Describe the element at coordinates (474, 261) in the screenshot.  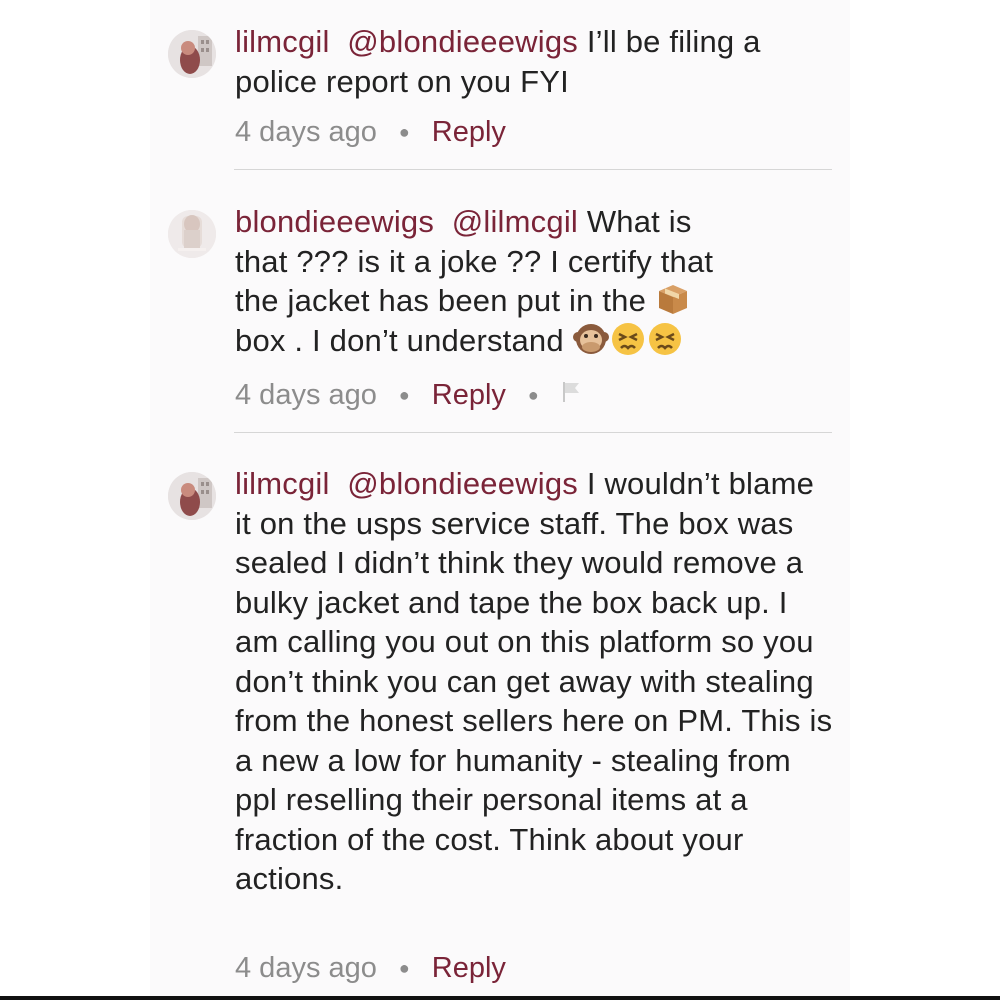
I see `comment-body-line: that ??? is it a joke ?? I certify that` at that location.